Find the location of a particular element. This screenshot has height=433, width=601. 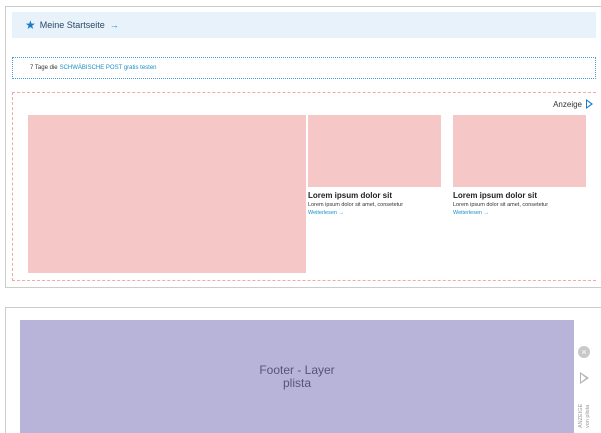

footer-layer-provider: plista is located at coordinates (296, 382).